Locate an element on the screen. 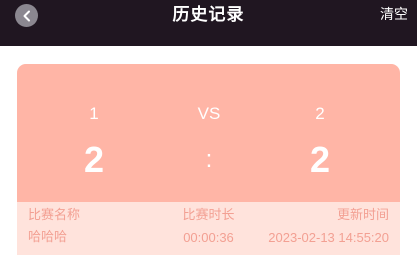 The height and width of the screenshot is (255, 417). team-a-label: 1 is located at coordinates (94, 113).